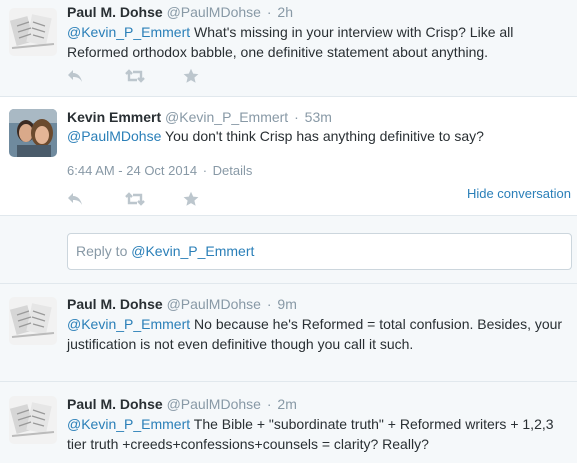 Image resolution: width=577 pixels, height=463 pixels. Describe the element at coordinates (233, 170) in the screenshot. I see `details-link: Details` at that location.